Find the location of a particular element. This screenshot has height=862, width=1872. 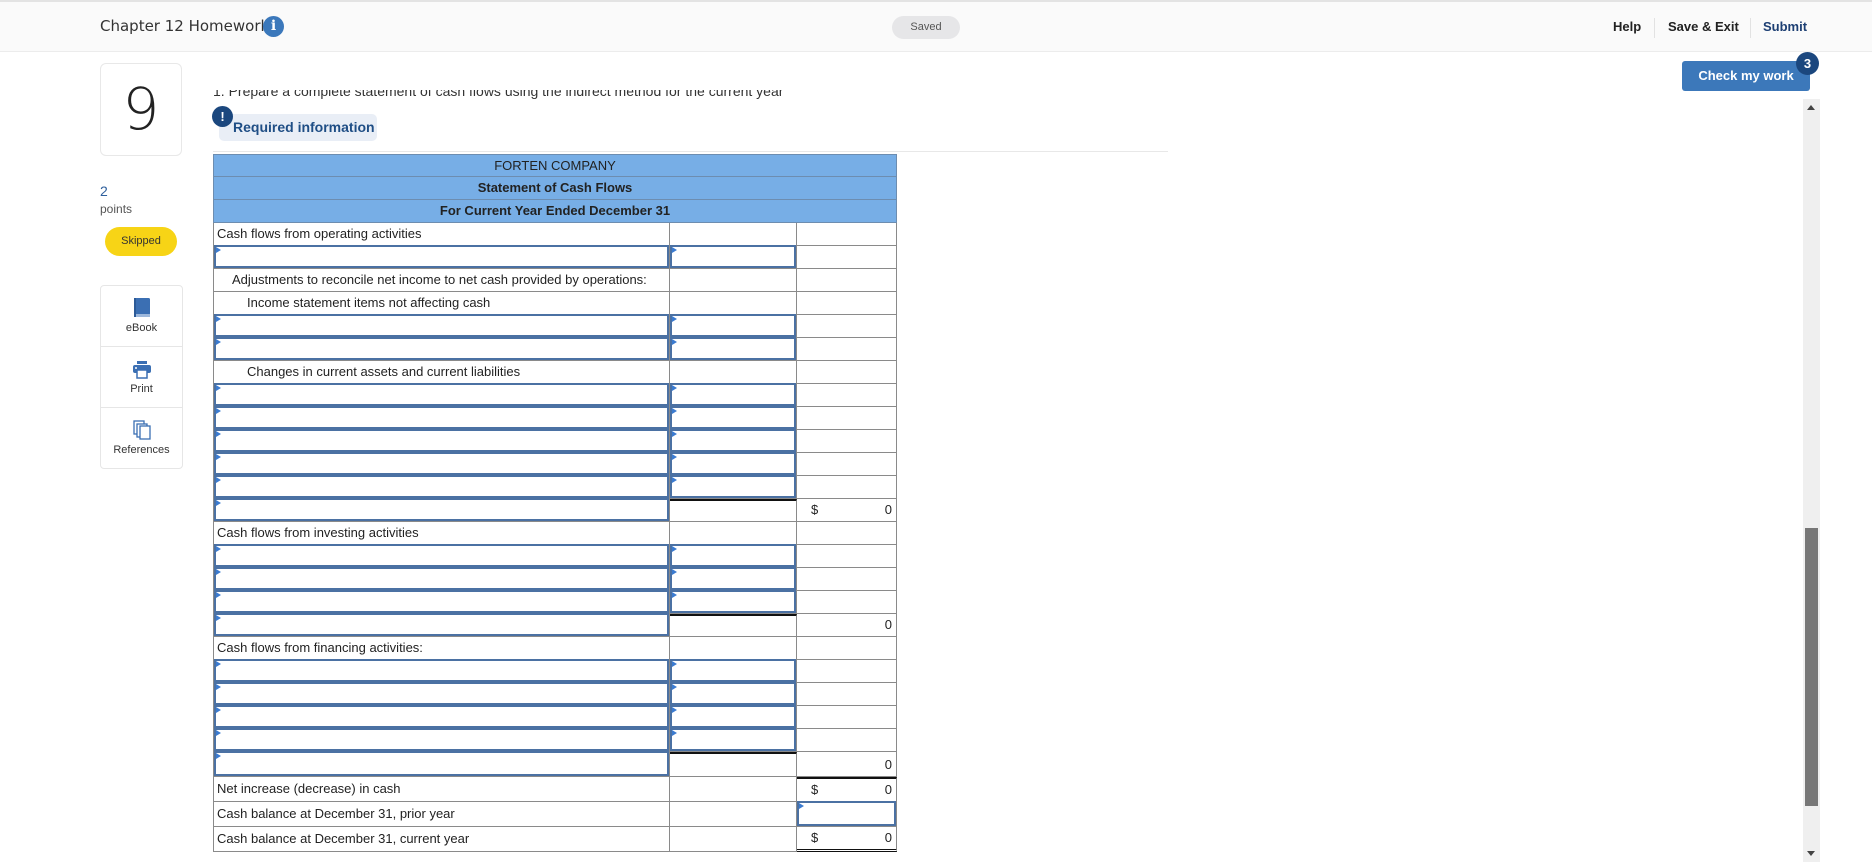

required-information-button: Required information is located at coordinates (298, 127).